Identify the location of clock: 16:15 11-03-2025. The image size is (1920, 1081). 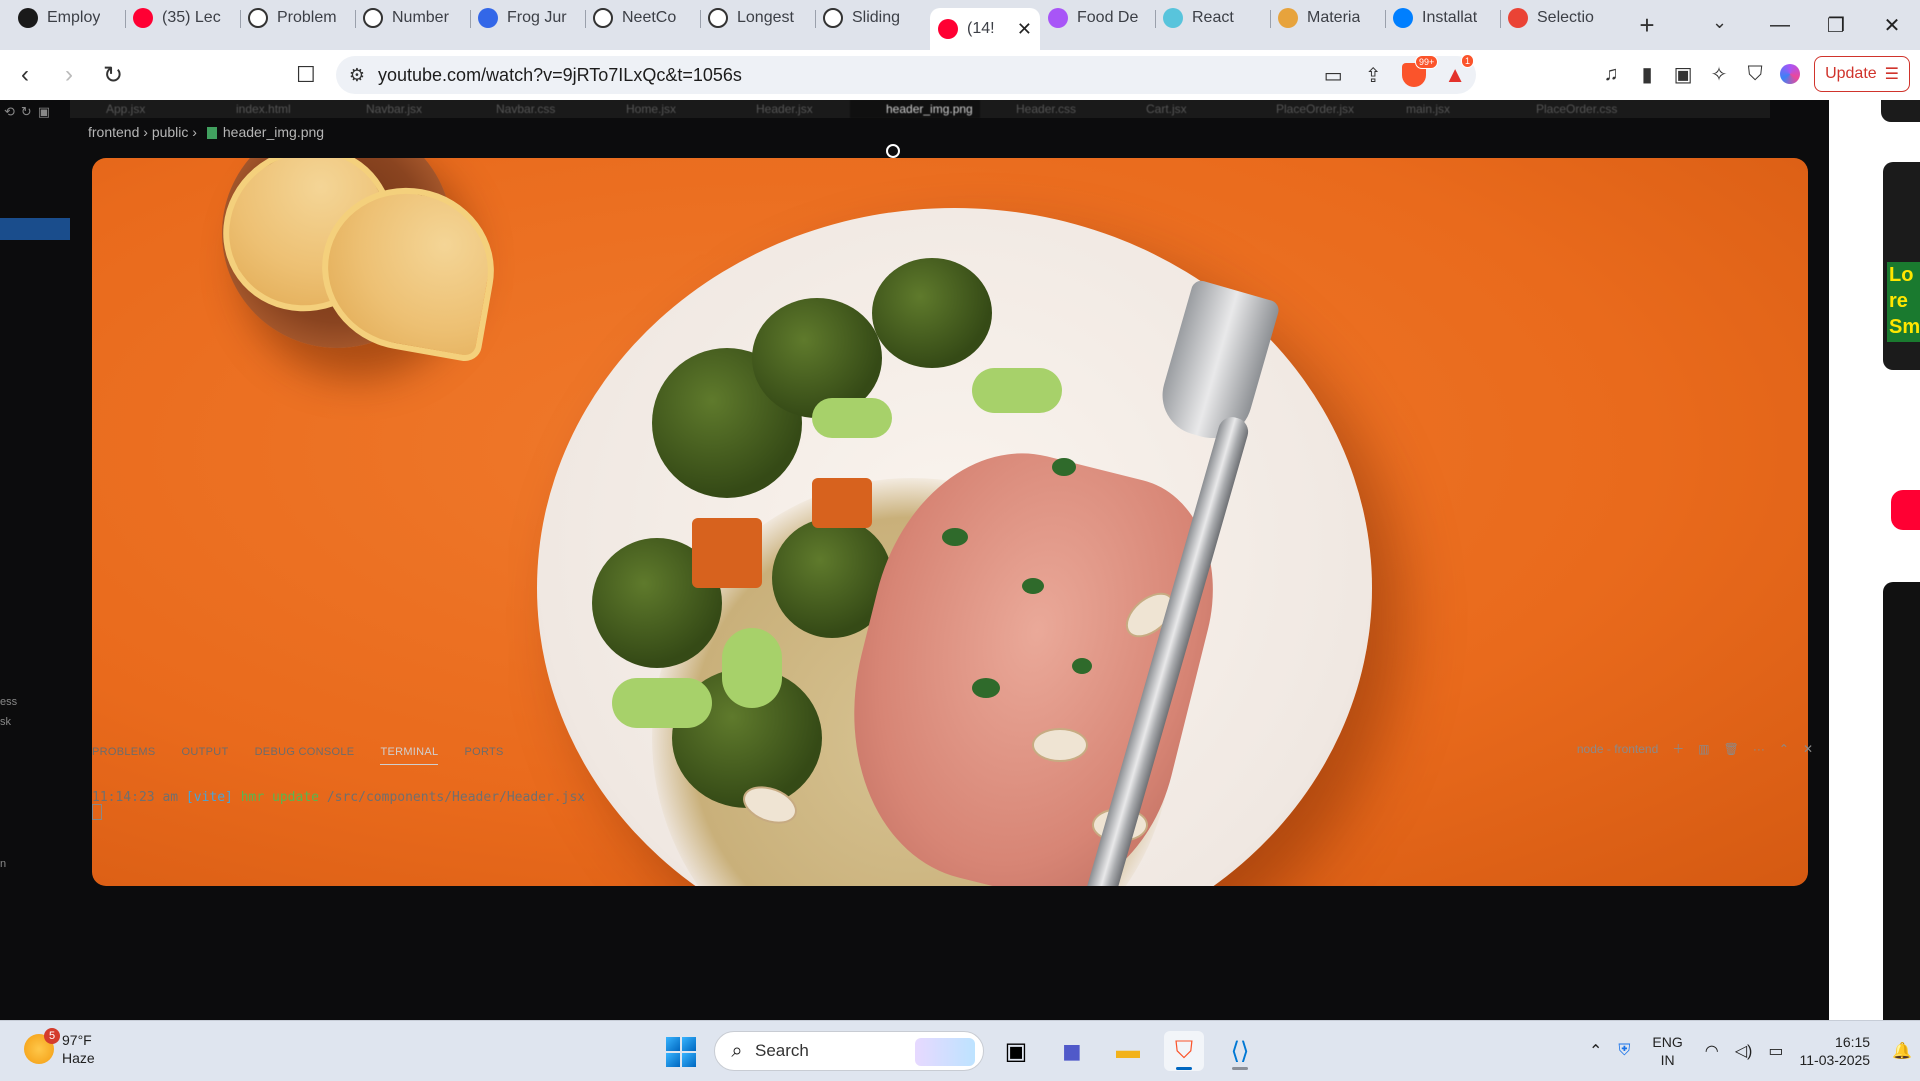
(1835, 1051).